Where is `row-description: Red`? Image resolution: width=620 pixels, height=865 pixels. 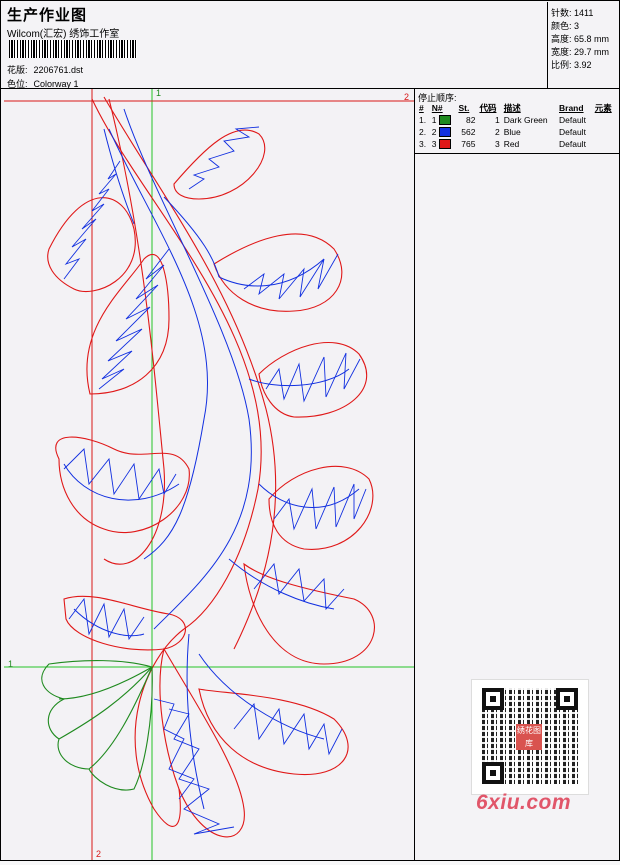 row-description: Red is located at coordinates (511, 144).